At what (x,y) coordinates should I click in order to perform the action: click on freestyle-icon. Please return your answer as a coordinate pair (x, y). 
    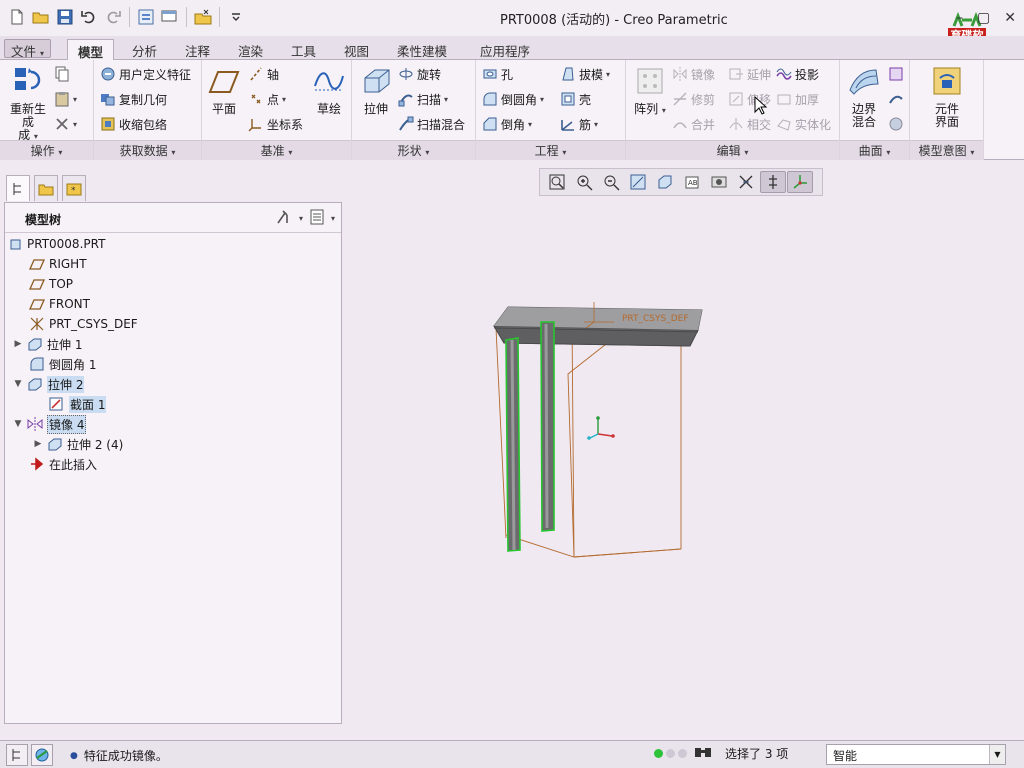
    Looking at the image, I should click on (896, 99).